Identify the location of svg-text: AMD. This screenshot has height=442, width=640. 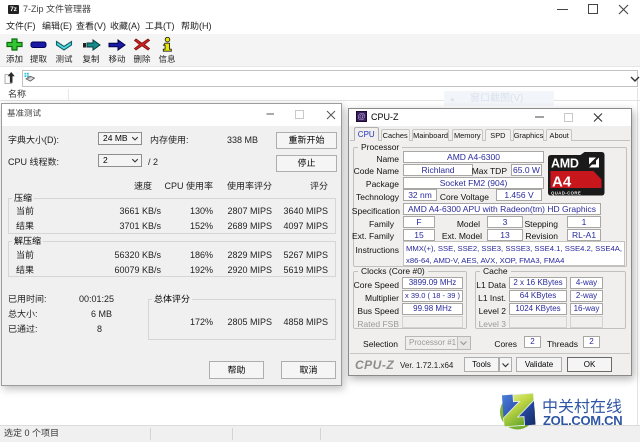
(565, 164).